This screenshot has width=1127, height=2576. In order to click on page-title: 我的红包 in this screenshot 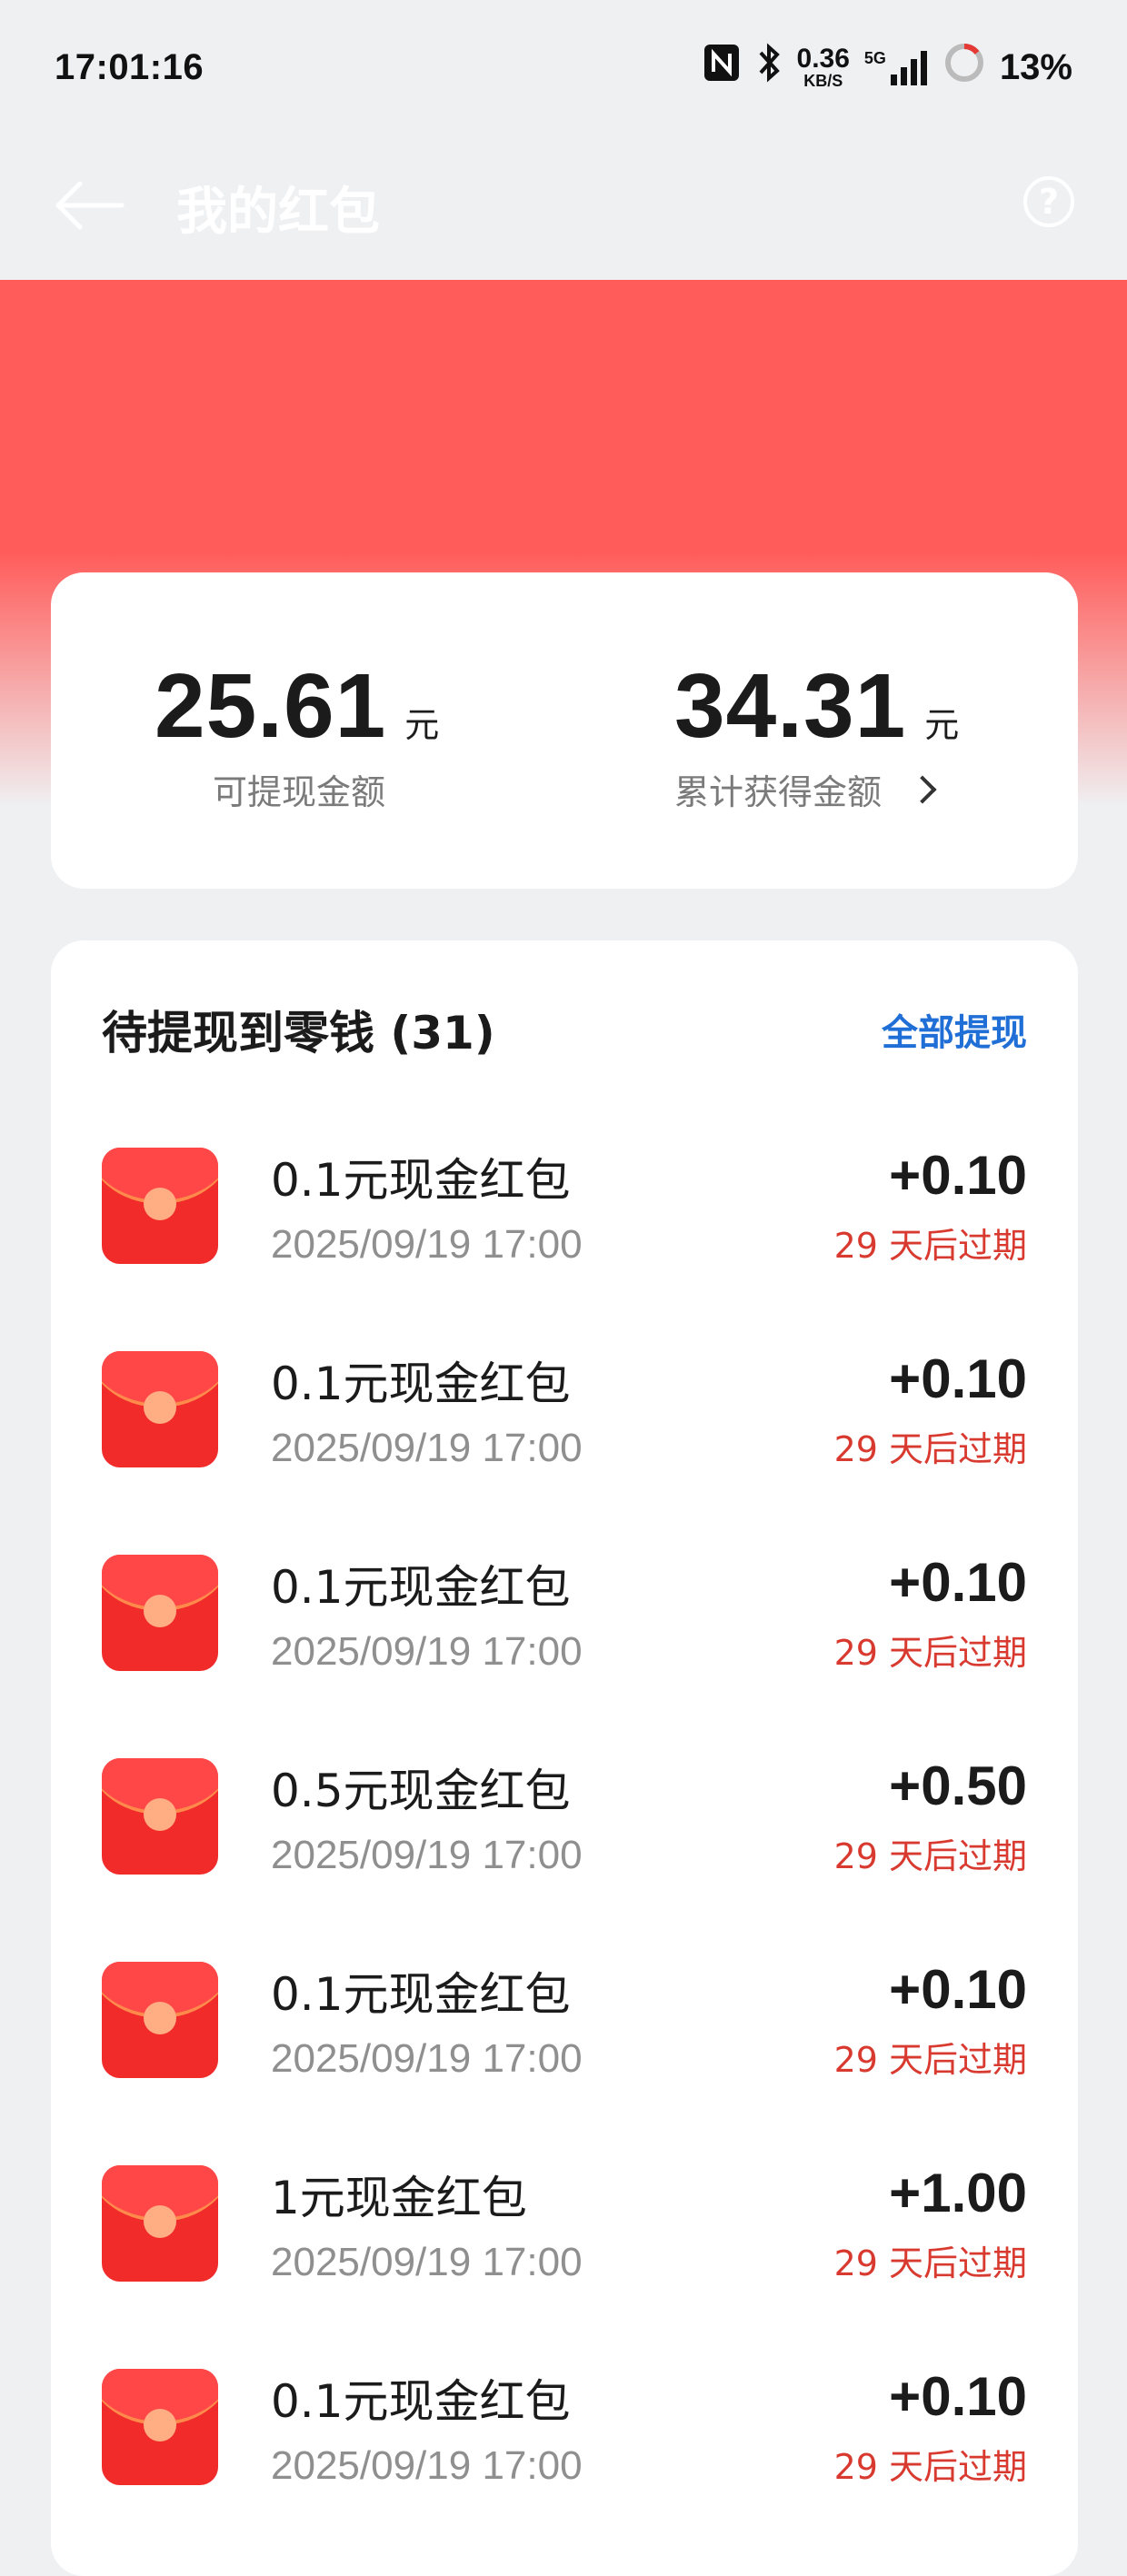, I will do `click(278, 212)`.